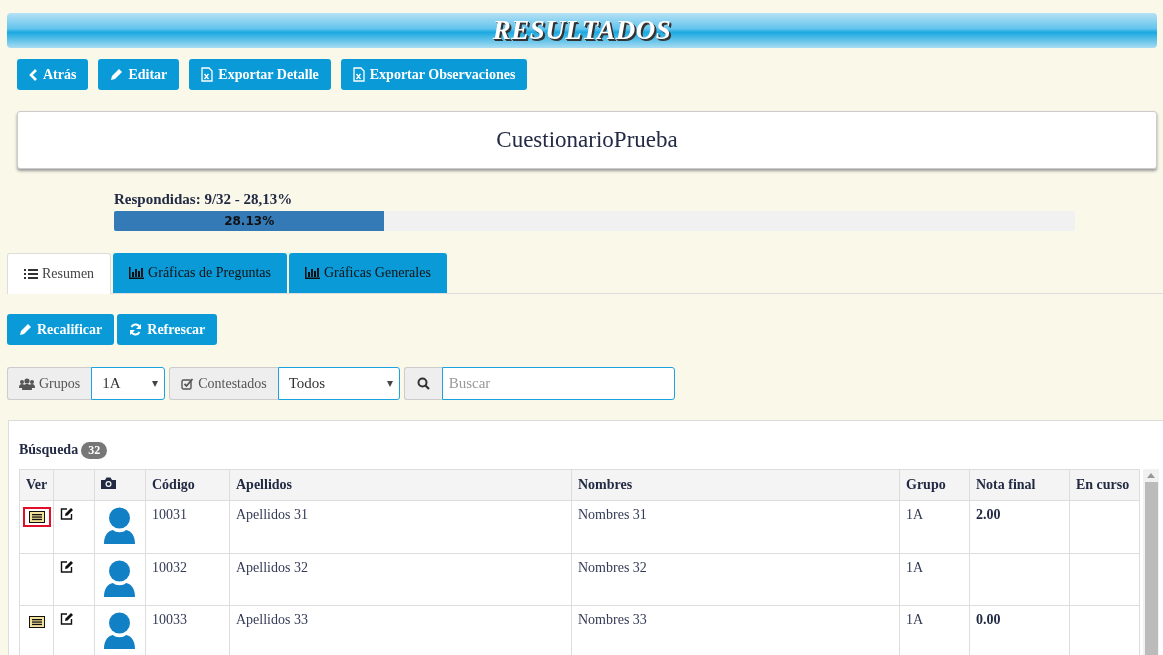 The height and width of the screenshot is (655, 1163). Describe the element at coordinates (204, 200) in the screenshot. I see `progress-label: Respondidas: 9/32 - 28,13%` at that location.